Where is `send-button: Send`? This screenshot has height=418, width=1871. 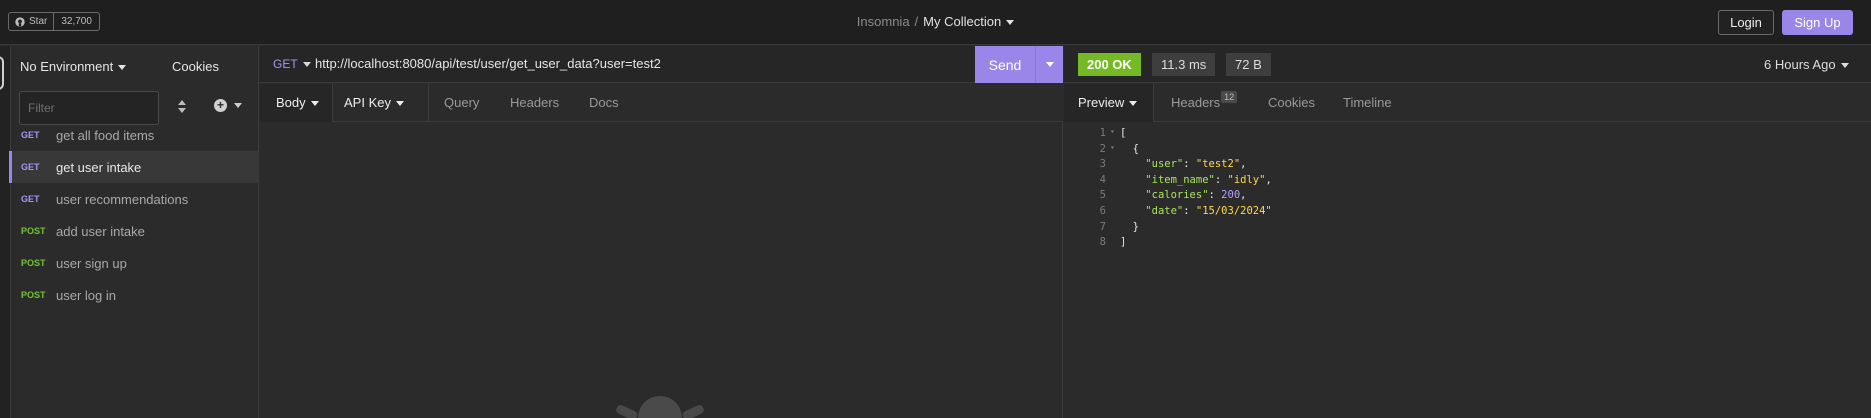 send-button: Send is located at coordinates (1019, 64).